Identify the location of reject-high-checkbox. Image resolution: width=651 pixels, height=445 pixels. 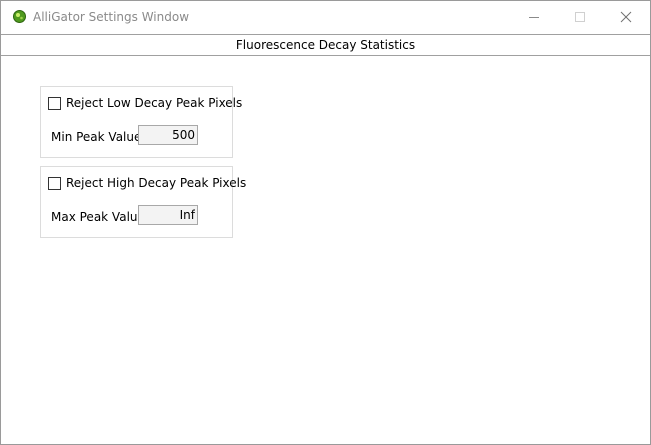
(54, 183).